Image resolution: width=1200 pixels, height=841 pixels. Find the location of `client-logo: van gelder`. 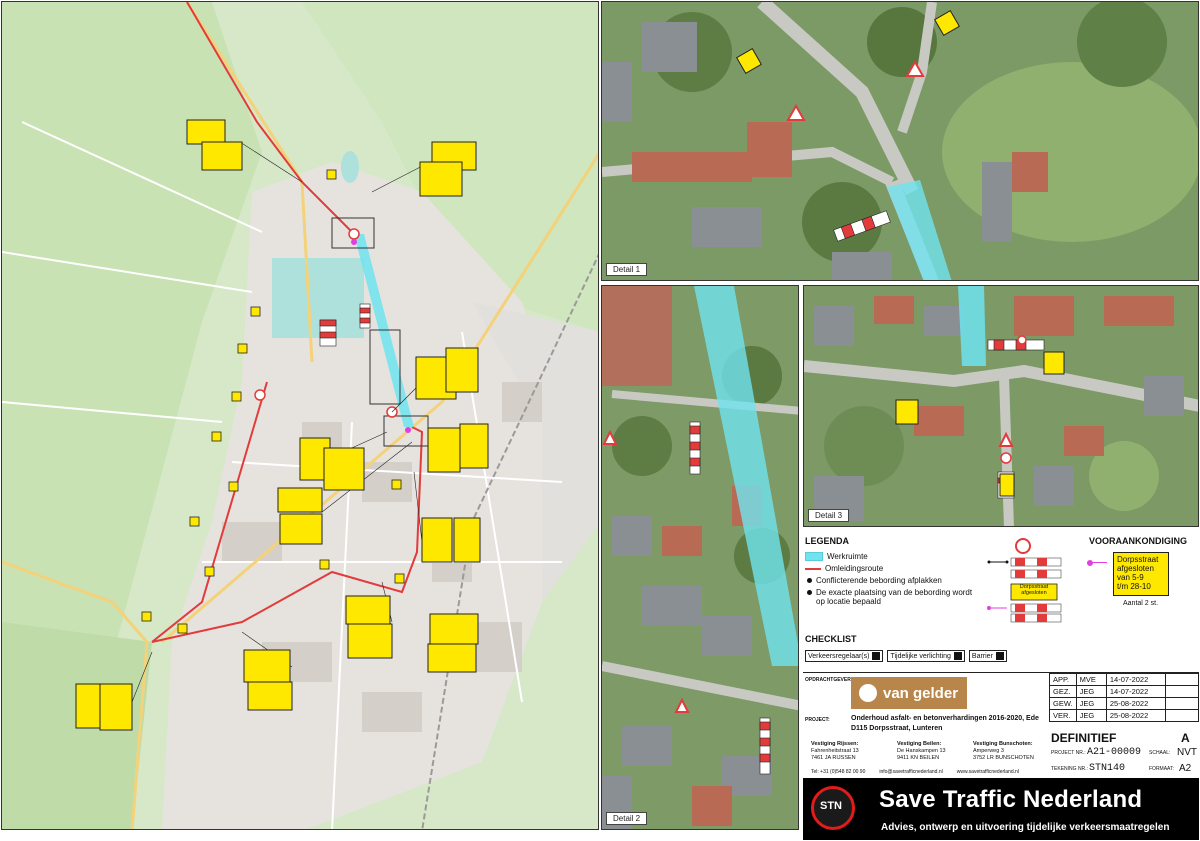

client-logo: van gelder is located at coordinates (909, 693).